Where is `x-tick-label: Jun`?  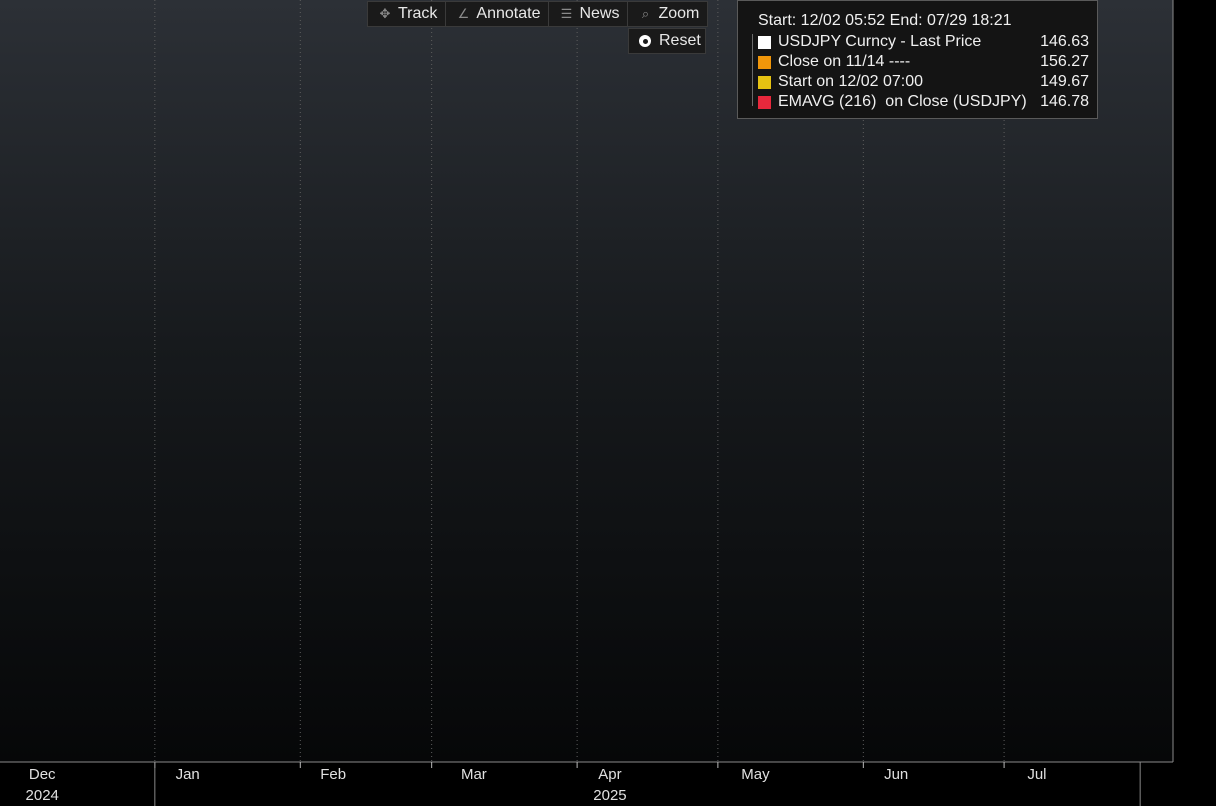 x-tick-label: Jun is located at coordinates (896, 774).